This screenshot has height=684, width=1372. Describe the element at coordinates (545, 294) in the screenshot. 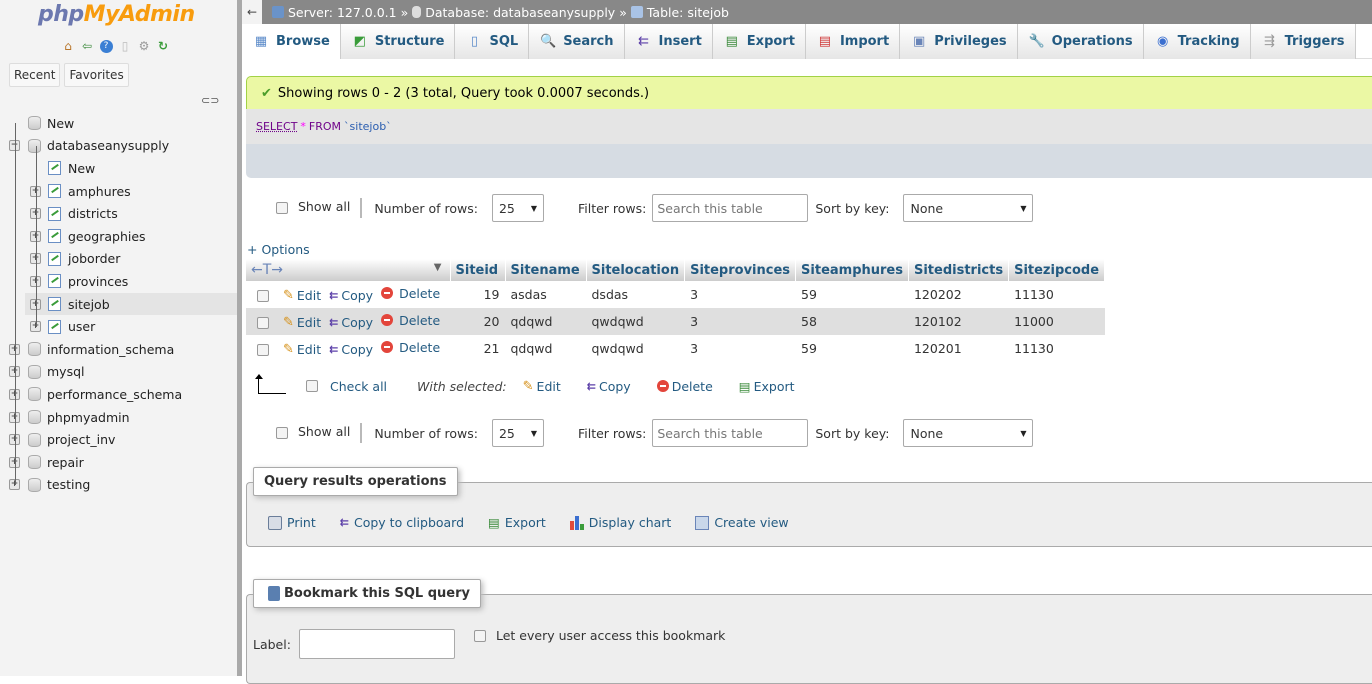

I see `cell-sitename: asdas` at that location.